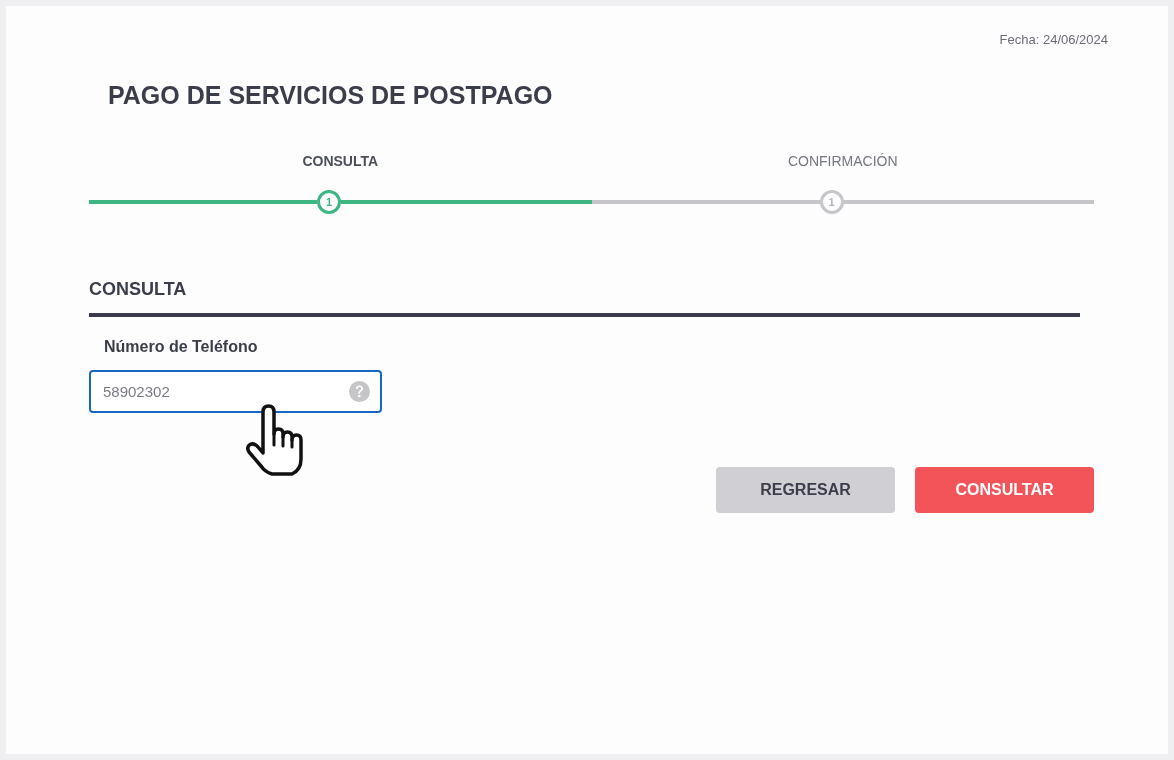 The height and width of the screenshot is (760, 1174). Describe the element at coordinates (359, 391) in the screenshot. I see `help-icon` at that location.